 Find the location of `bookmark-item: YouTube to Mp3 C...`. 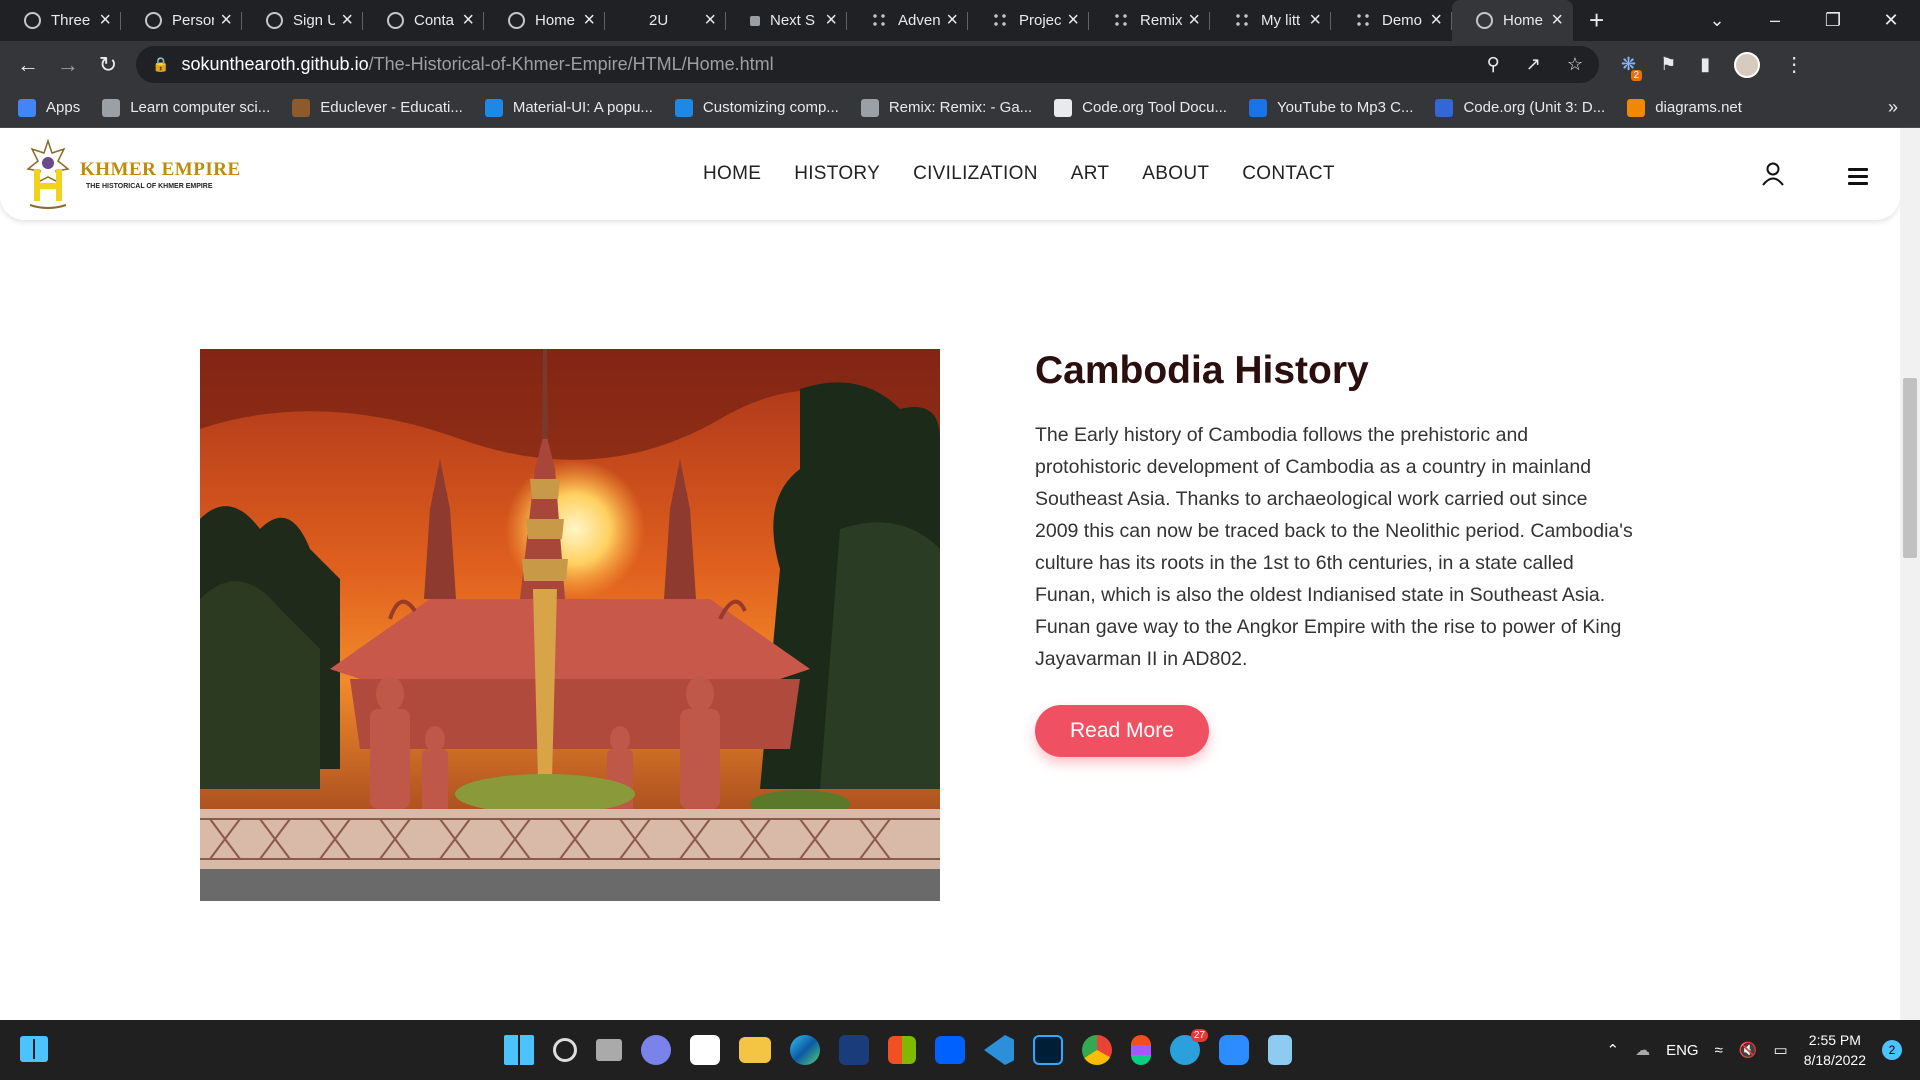

bookmark-item: YouTube to Mp3 C... is located at coordinates (1330, 107).